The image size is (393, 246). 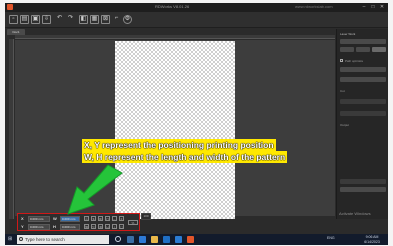 I want to click on distribute-icon: ≡, so click(x=121, y=218).